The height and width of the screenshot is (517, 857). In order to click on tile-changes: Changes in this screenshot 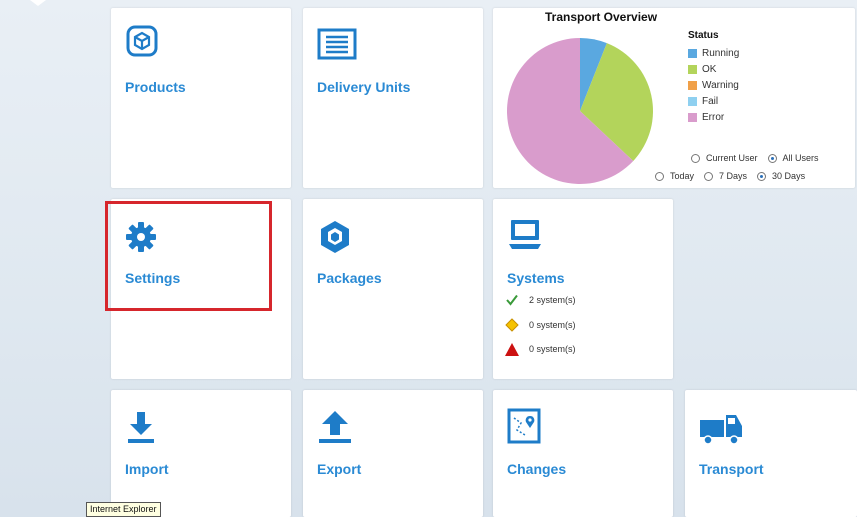, I will do `click(583, 453)`.